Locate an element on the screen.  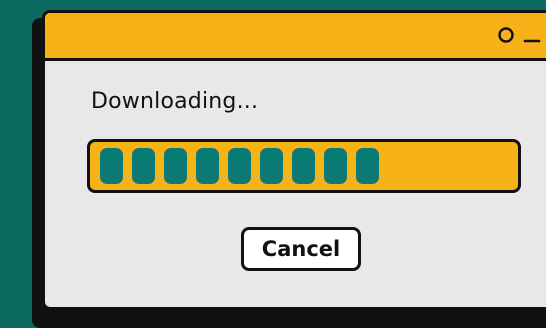
window-controls is located at coordinates (518, 35).